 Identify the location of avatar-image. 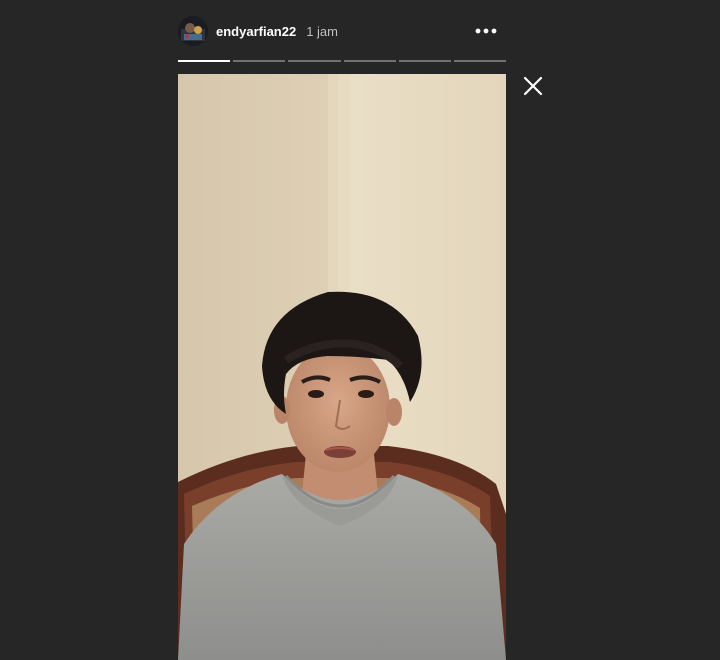
(193, 31).